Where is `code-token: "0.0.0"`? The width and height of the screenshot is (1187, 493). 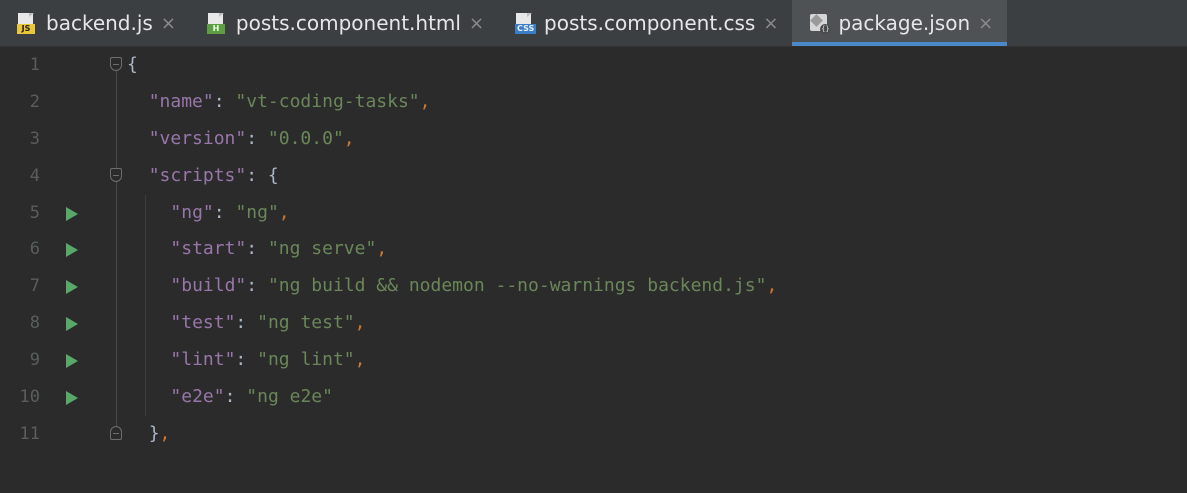 code-token: "0.0.0" is located at coordinates (305, 138).